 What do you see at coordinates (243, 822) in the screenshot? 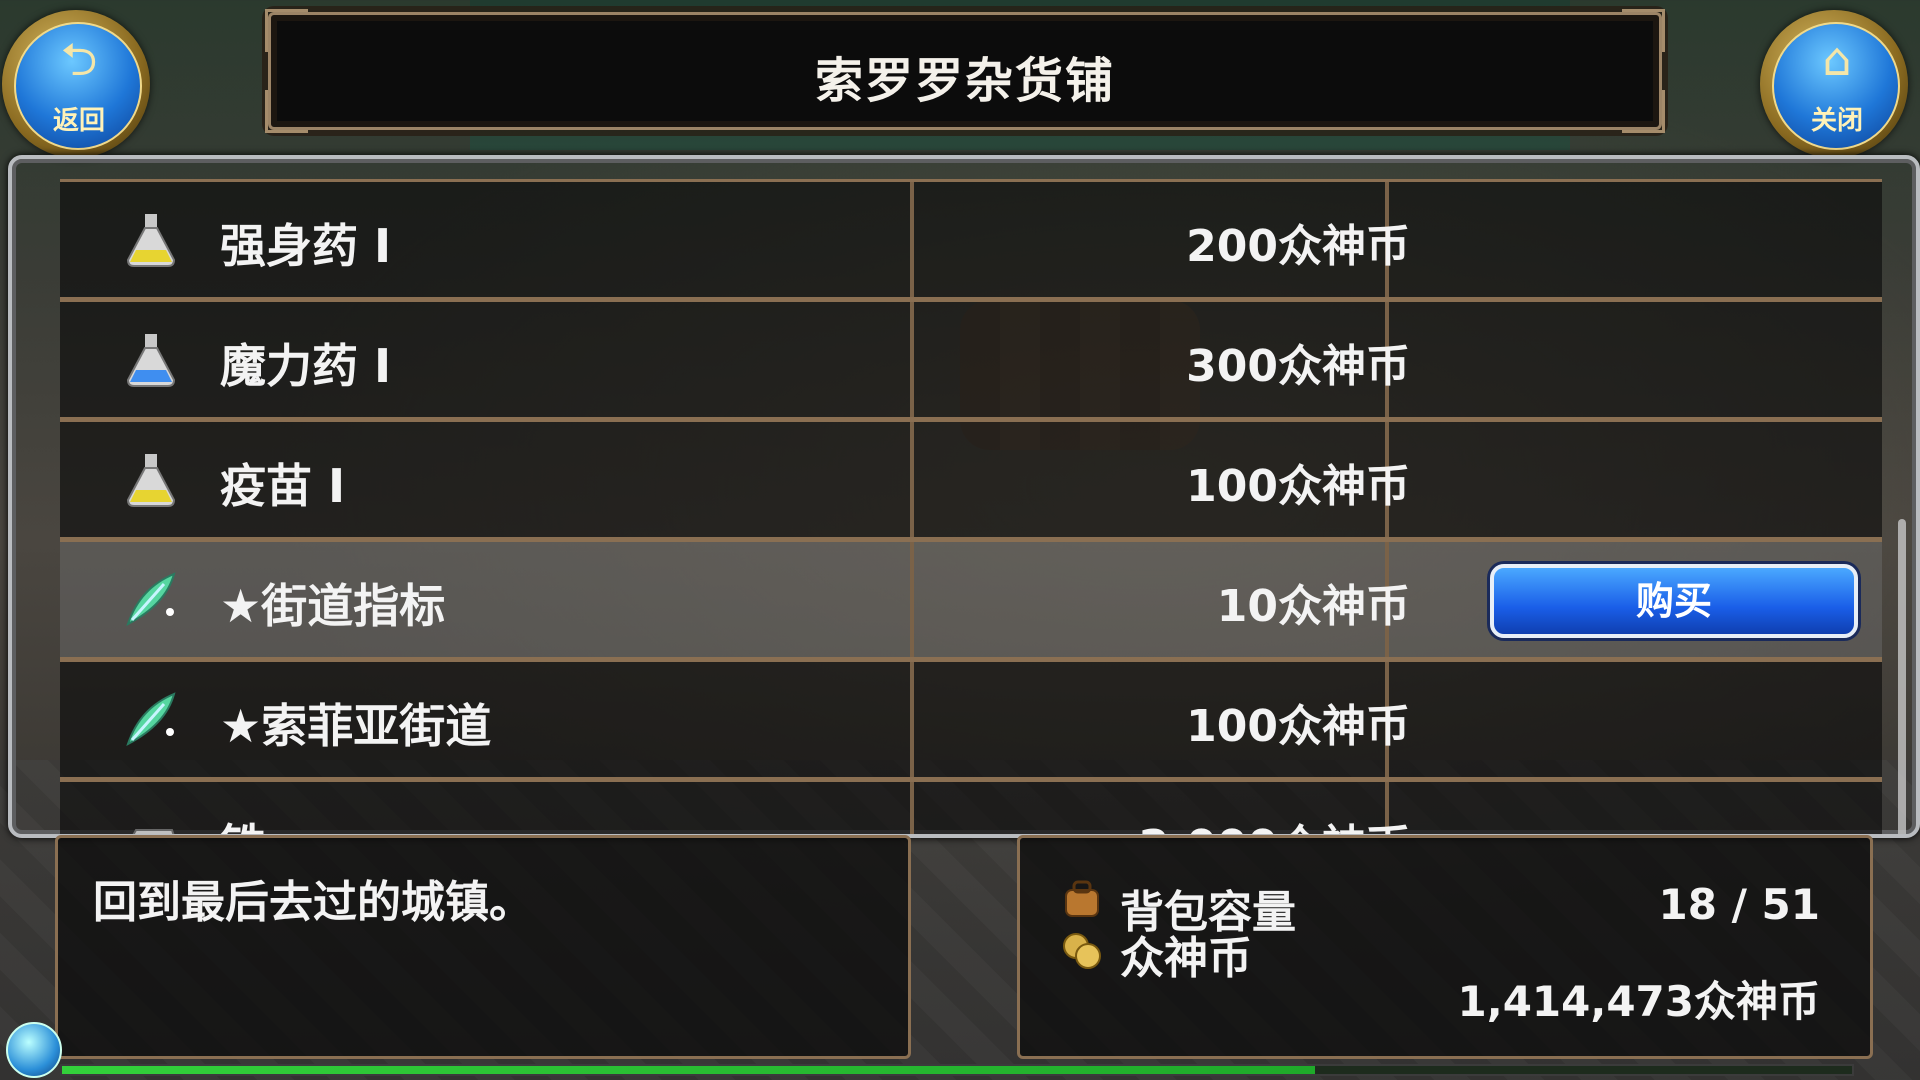
I see `item-name: 铁` at bounding box center [243, 822].